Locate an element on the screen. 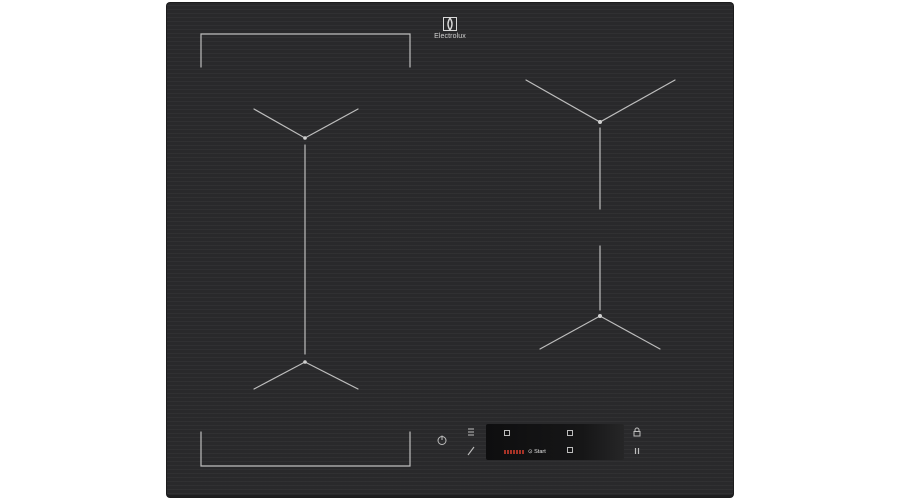  top-left-zone-bracket is located at coordinates (305, 50).